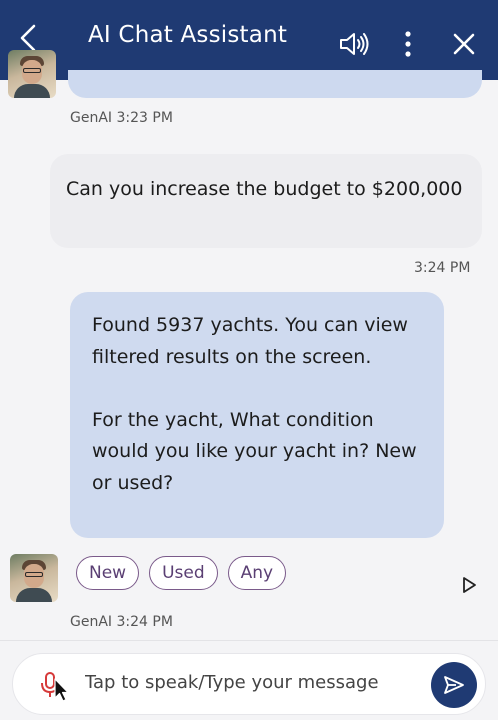  I want to click on more-vertical-icon, so click(408, 44).